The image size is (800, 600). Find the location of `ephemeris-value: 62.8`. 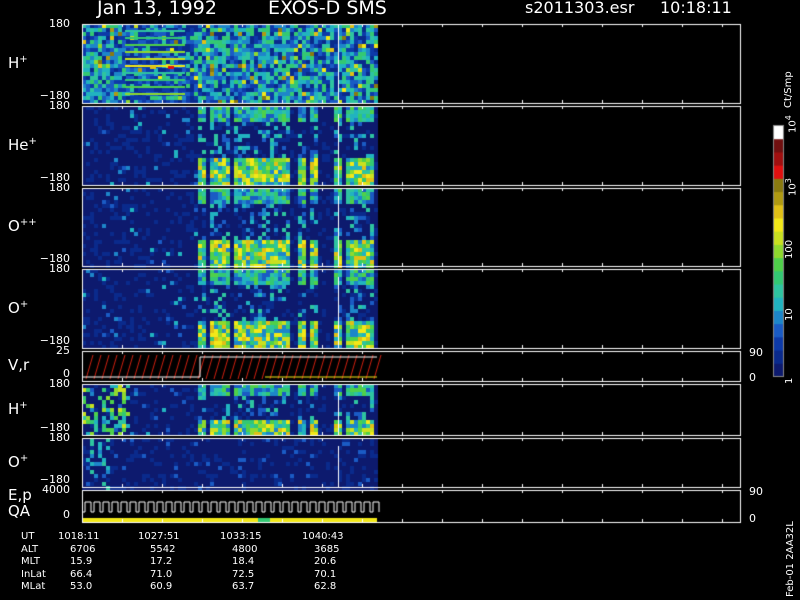

ephemeris-value: 62.8 is located at coordinates (325, 586).